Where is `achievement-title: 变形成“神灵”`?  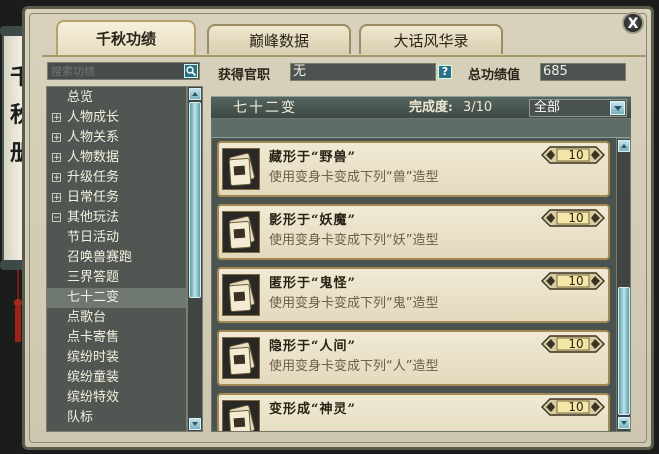
achievement-title: 变形成“神灵” is located at coordinates (312, 409).